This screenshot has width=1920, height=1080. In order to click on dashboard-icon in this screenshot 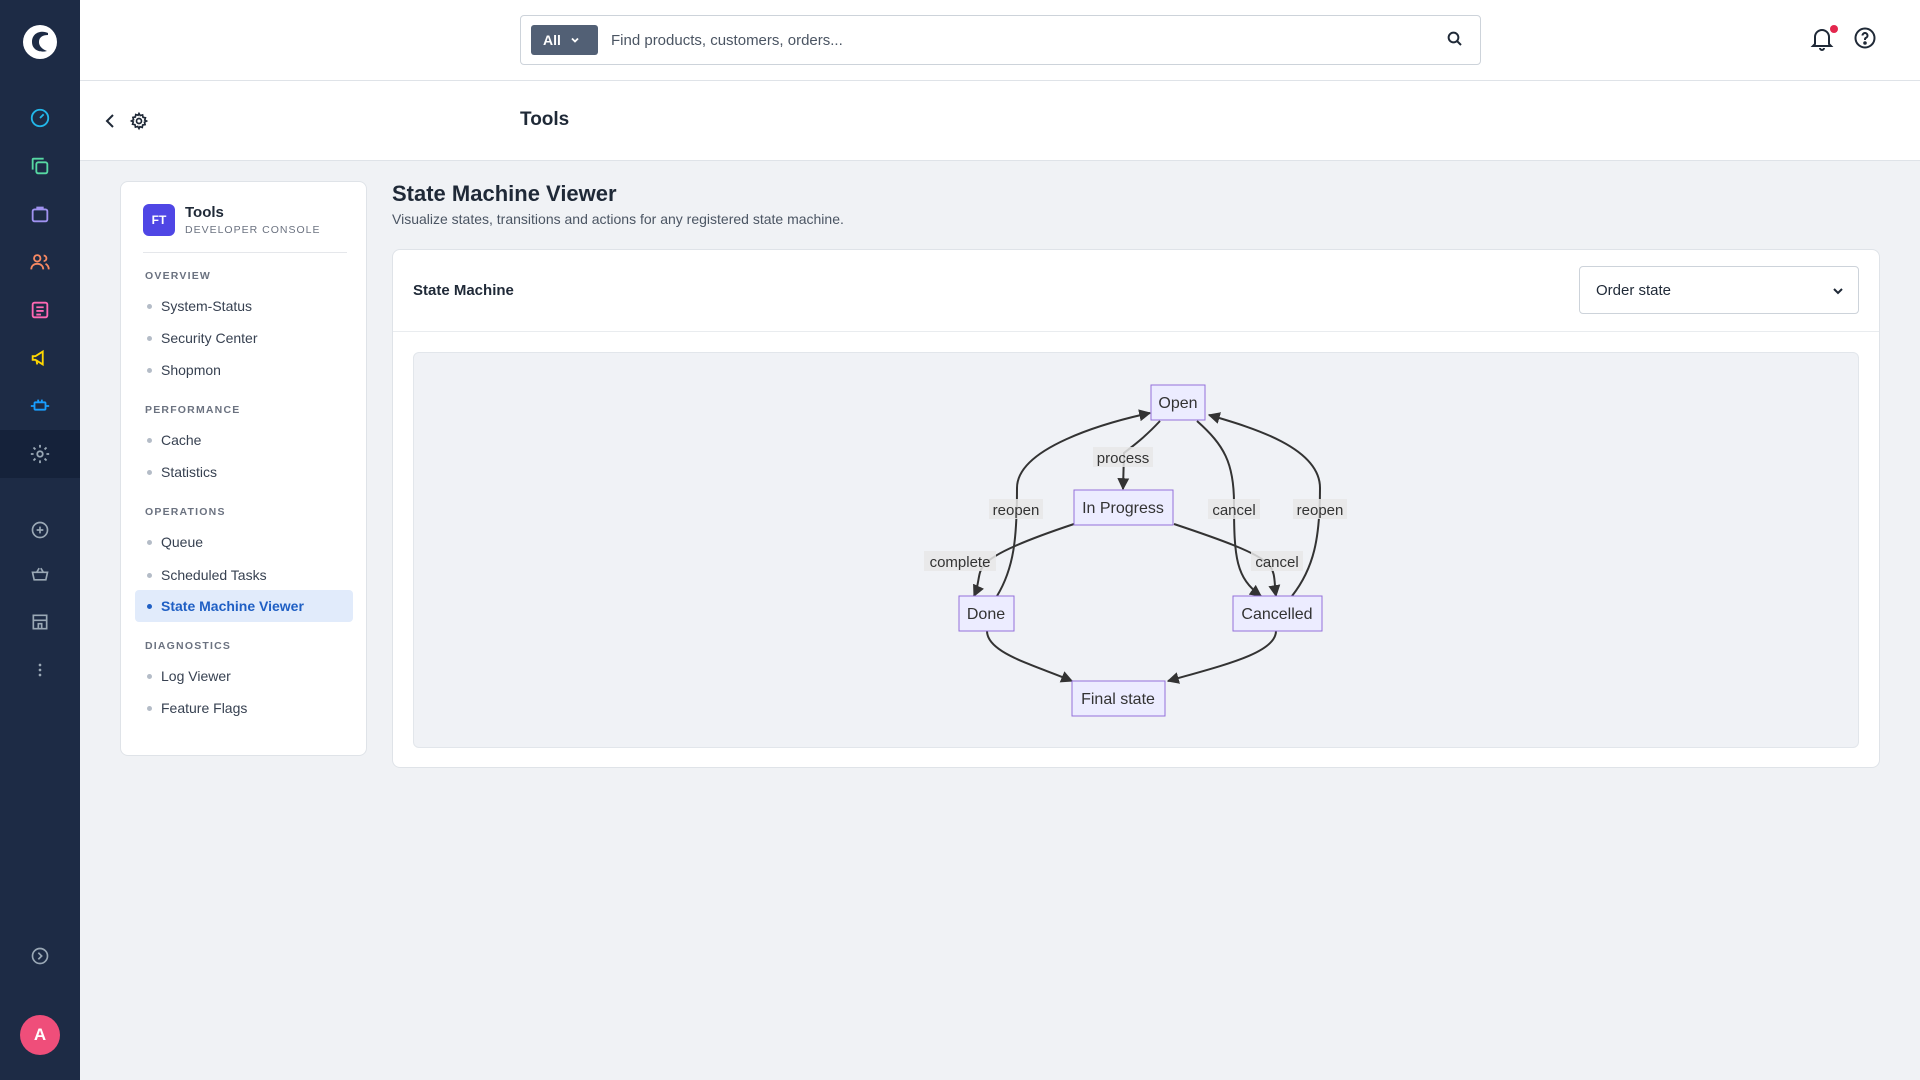, I will do `click(40, 118)`.